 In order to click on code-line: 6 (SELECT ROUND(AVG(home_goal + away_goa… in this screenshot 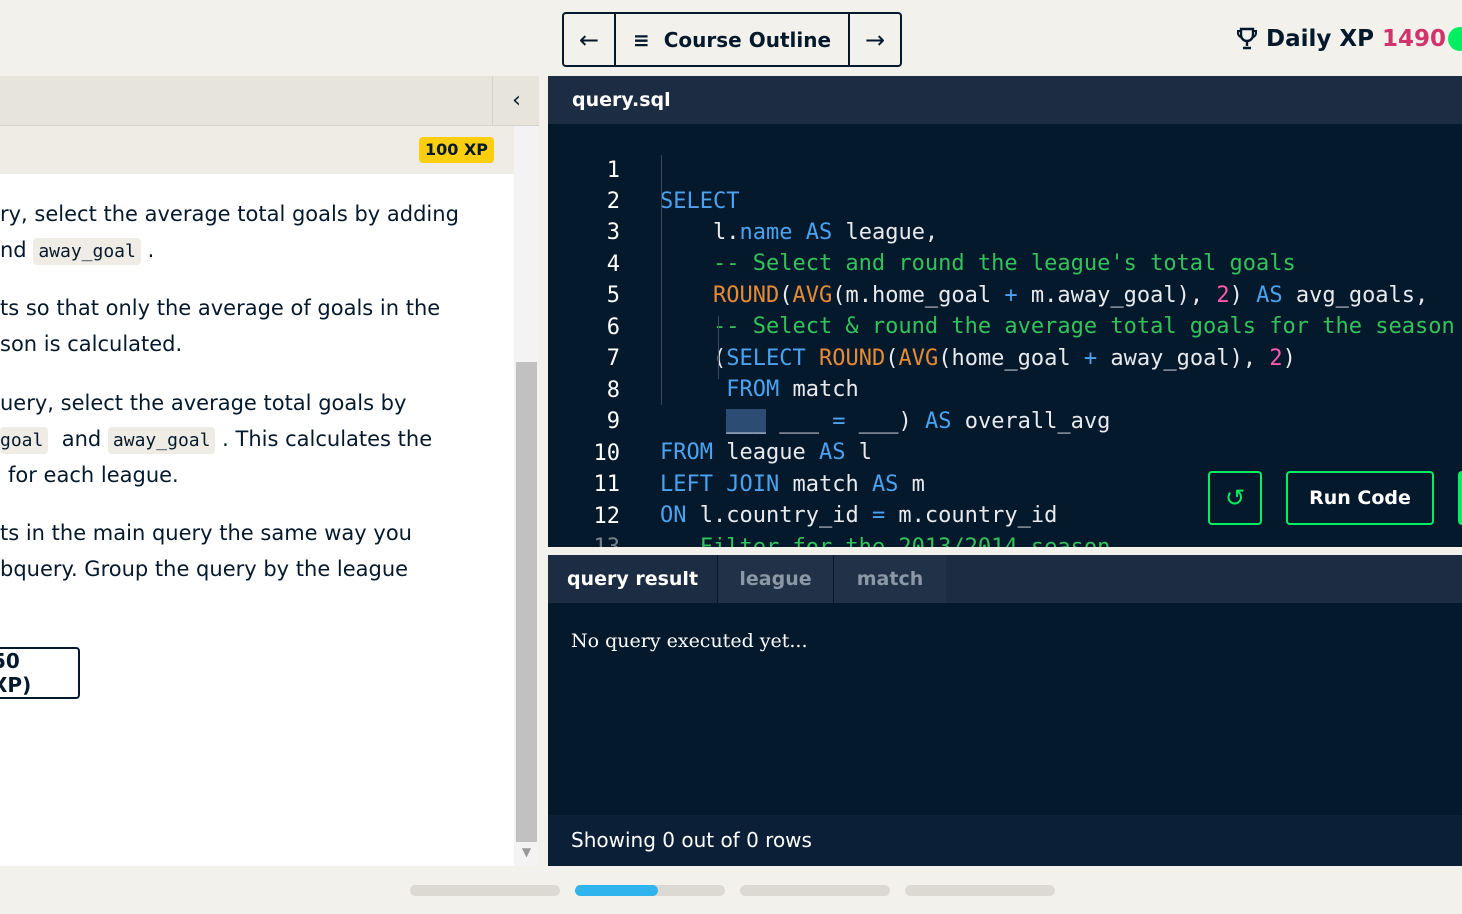, I will do `click(1005, 326)`.